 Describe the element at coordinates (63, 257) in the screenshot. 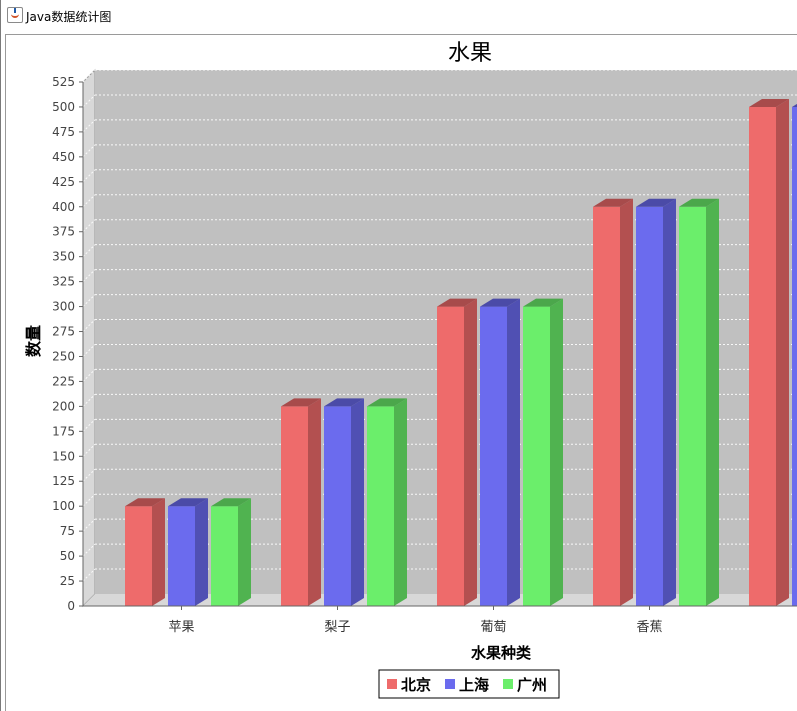

I see `y-tick-label: 350` at that location.